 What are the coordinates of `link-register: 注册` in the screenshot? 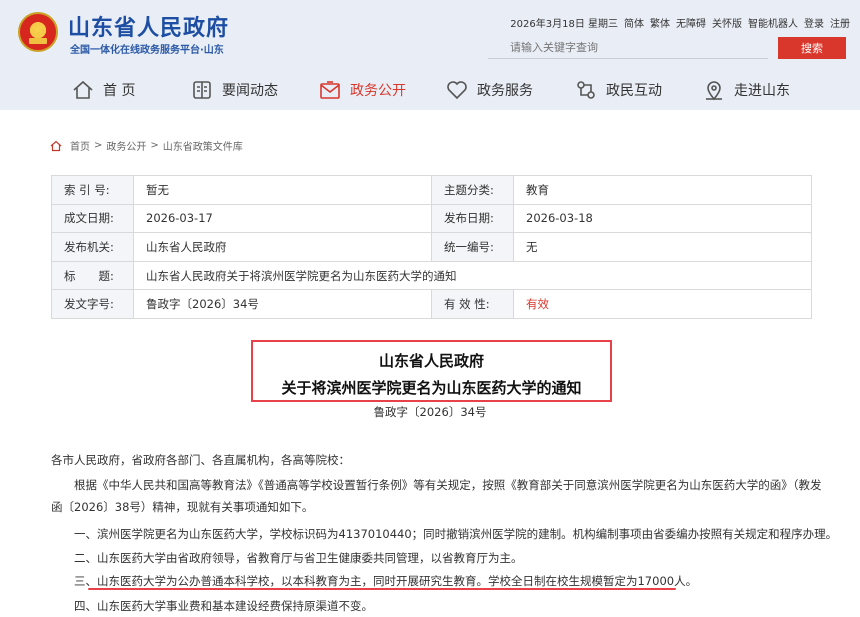 It's located at (840, 22).